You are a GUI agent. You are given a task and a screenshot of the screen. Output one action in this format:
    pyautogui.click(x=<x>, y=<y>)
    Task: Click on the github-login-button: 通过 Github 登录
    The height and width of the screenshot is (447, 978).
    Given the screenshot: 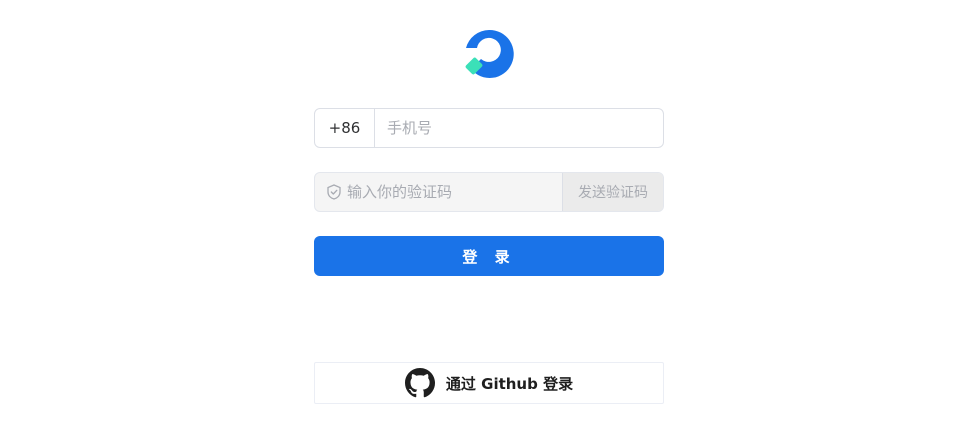 What is the action you would take?
    pyautogui.click(x=489, y=383)
    